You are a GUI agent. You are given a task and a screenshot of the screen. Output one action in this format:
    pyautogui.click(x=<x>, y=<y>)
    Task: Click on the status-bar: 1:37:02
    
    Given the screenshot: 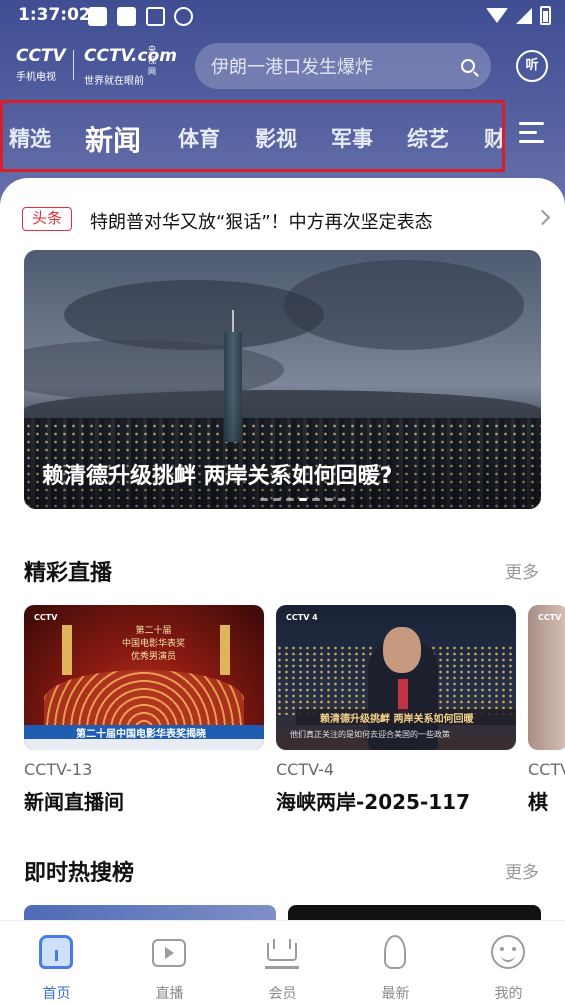 What is the action you would take?
    pyautogui.click(x=282, y=17)
    